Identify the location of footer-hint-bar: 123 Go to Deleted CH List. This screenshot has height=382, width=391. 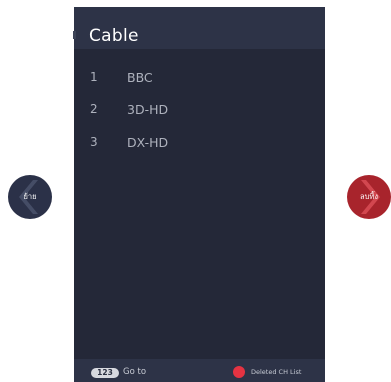
(199, 370).